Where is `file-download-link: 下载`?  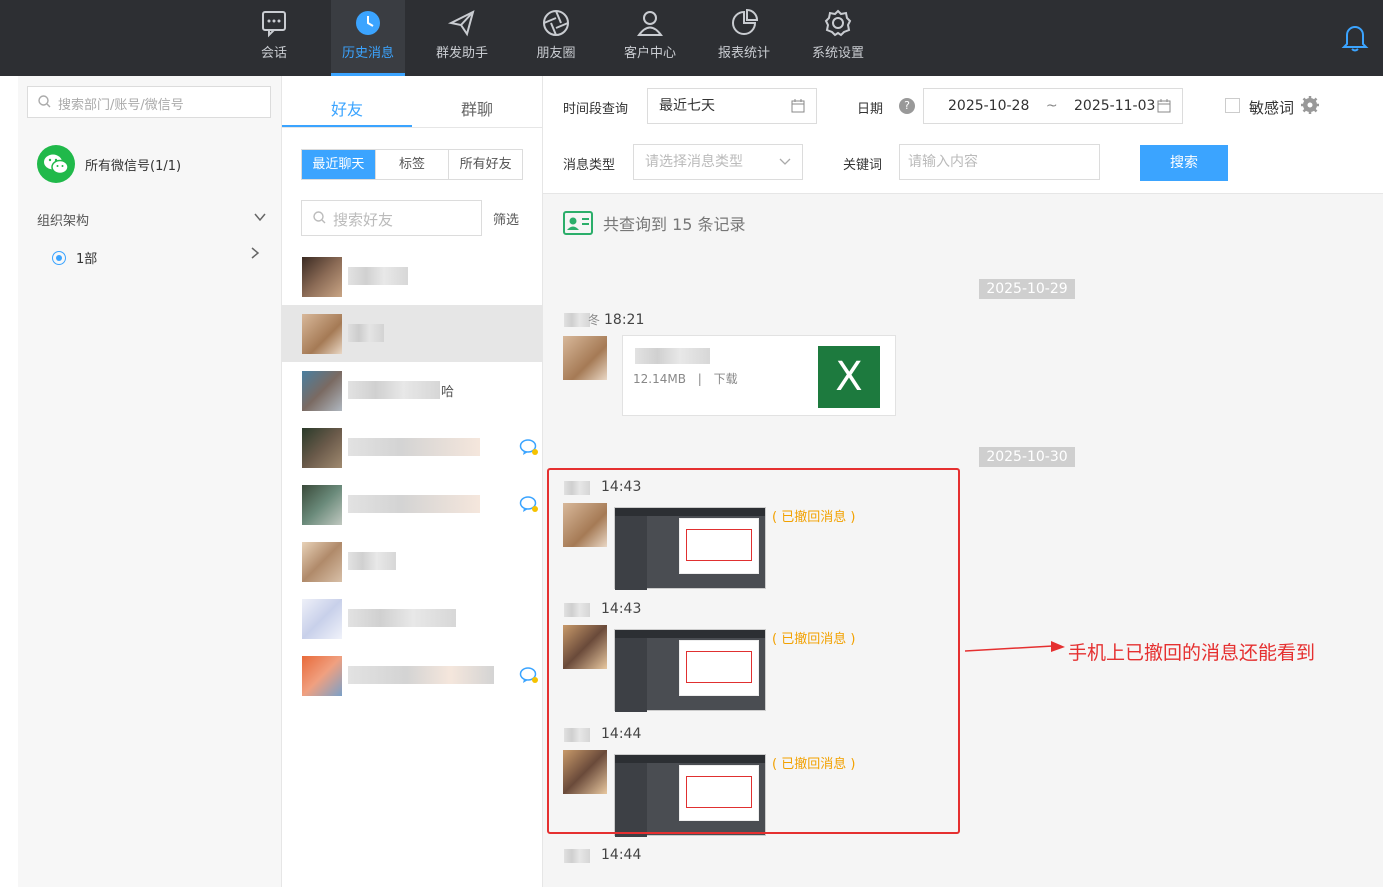
file-download-link: 下载 is located at coordinates (726, 379).